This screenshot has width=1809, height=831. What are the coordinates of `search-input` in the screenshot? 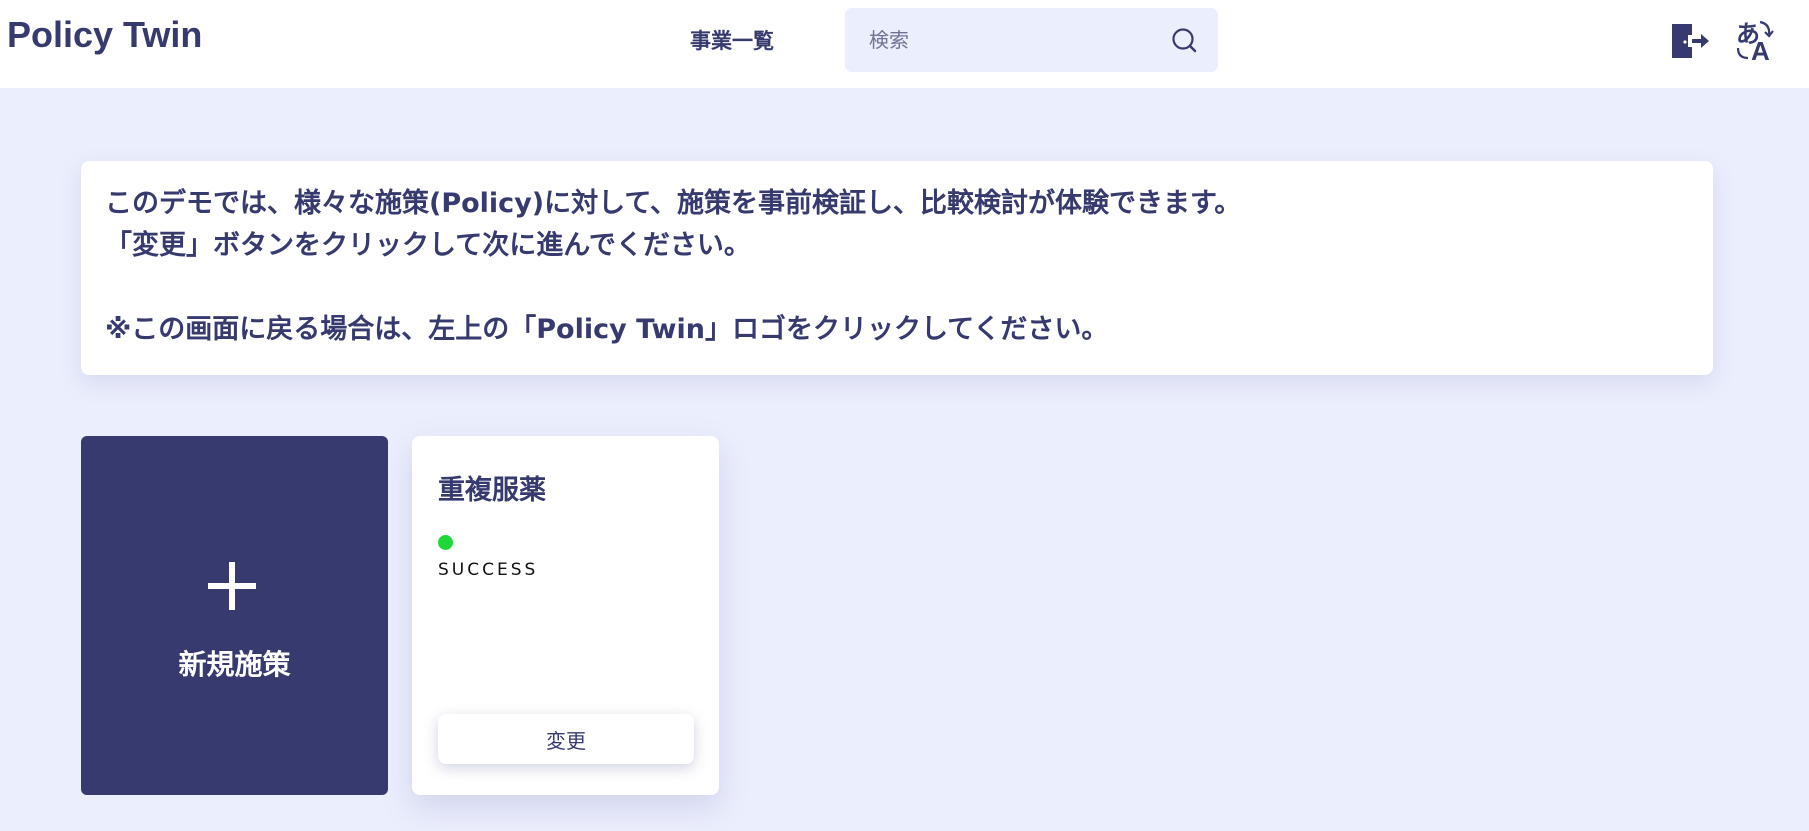 It's located at (1005, 40).